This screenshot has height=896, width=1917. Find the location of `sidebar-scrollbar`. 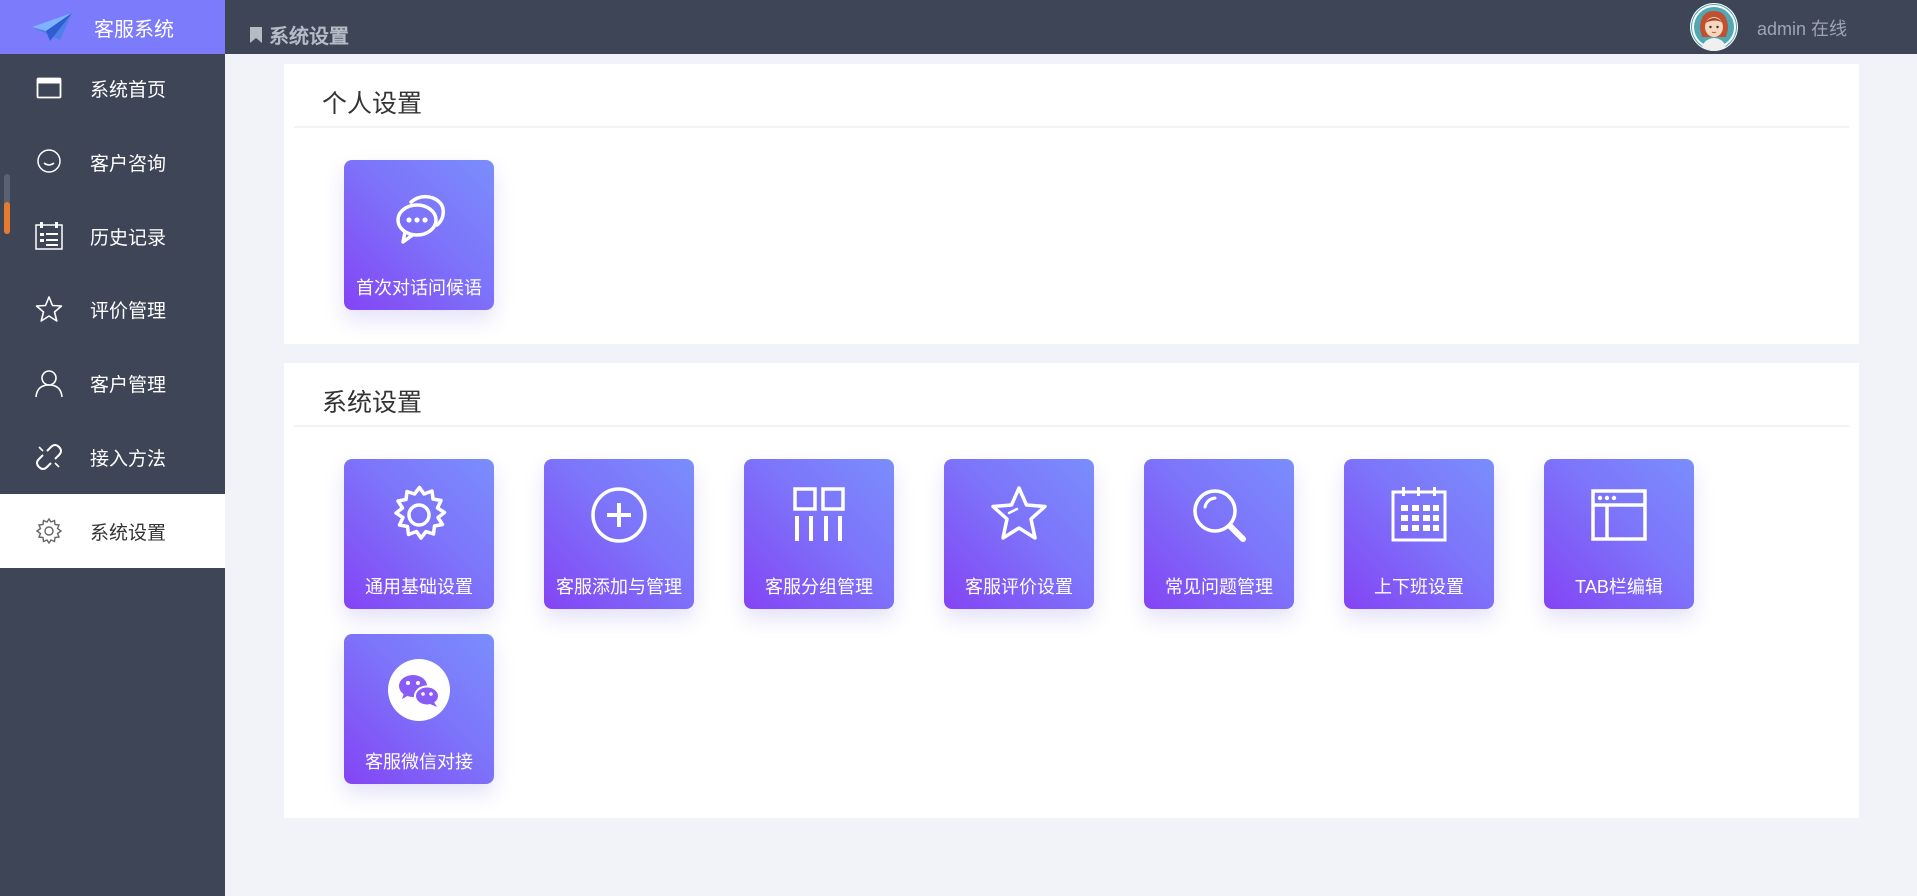

sidebar-scrollbar is located at coordinates (7, 204).